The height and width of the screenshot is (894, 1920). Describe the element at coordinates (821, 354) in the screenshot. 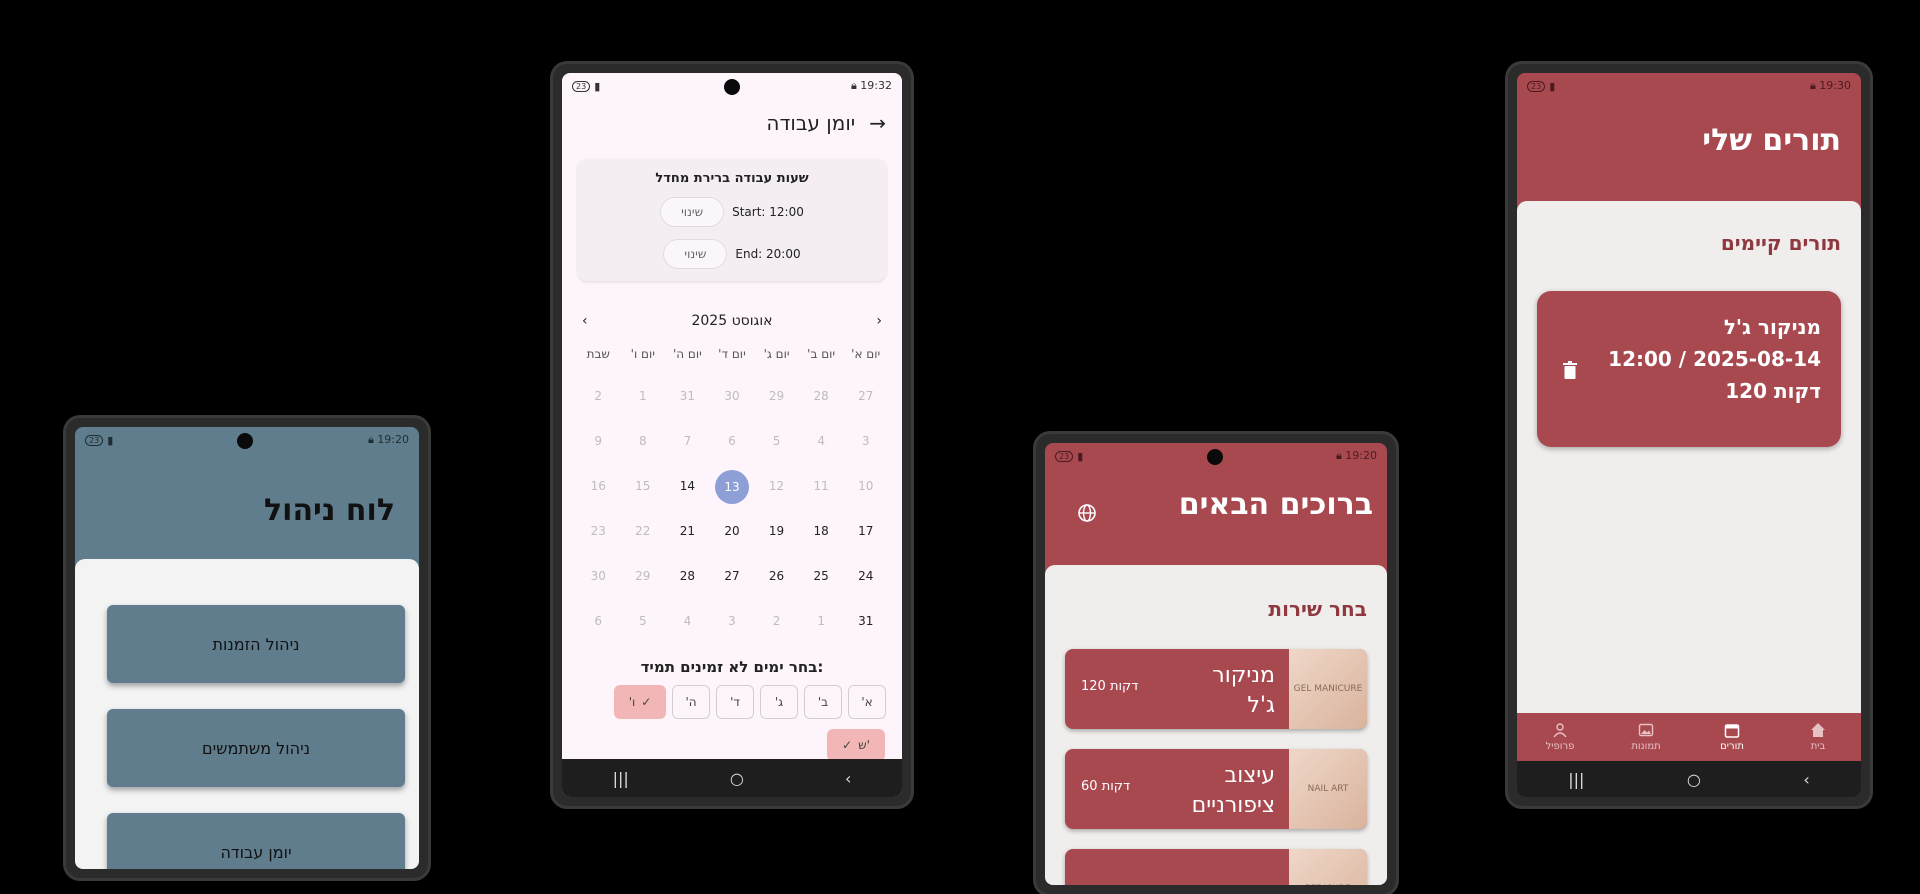

I see `weekday-label: יום ב'` at that location.